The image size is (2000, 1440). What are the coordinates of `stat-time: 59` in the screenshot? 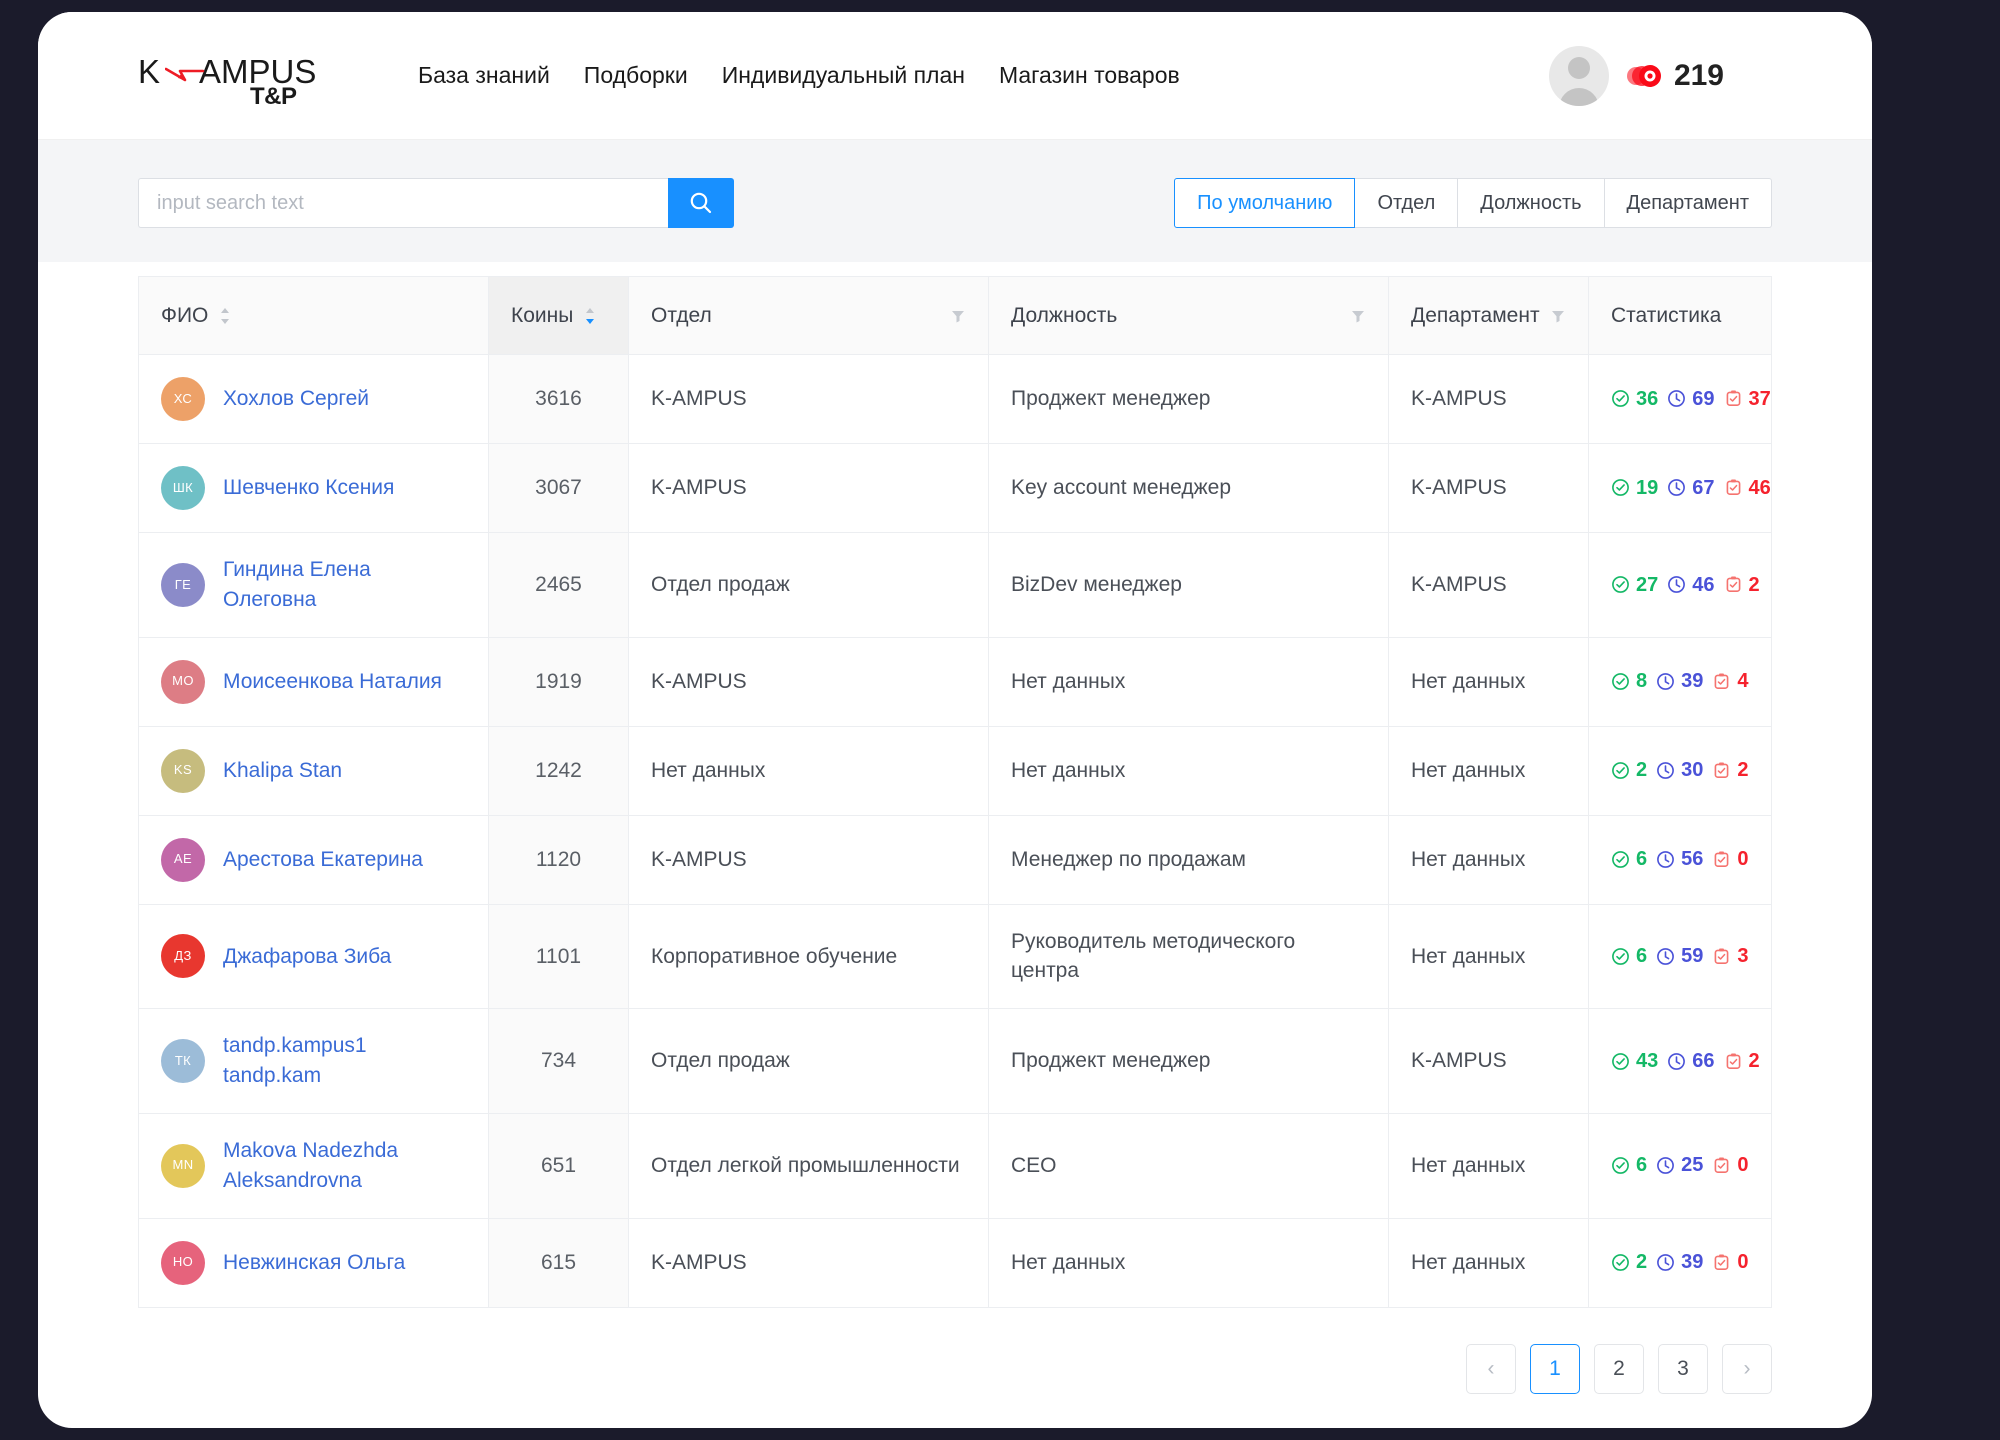 It's located at (1679, 956).